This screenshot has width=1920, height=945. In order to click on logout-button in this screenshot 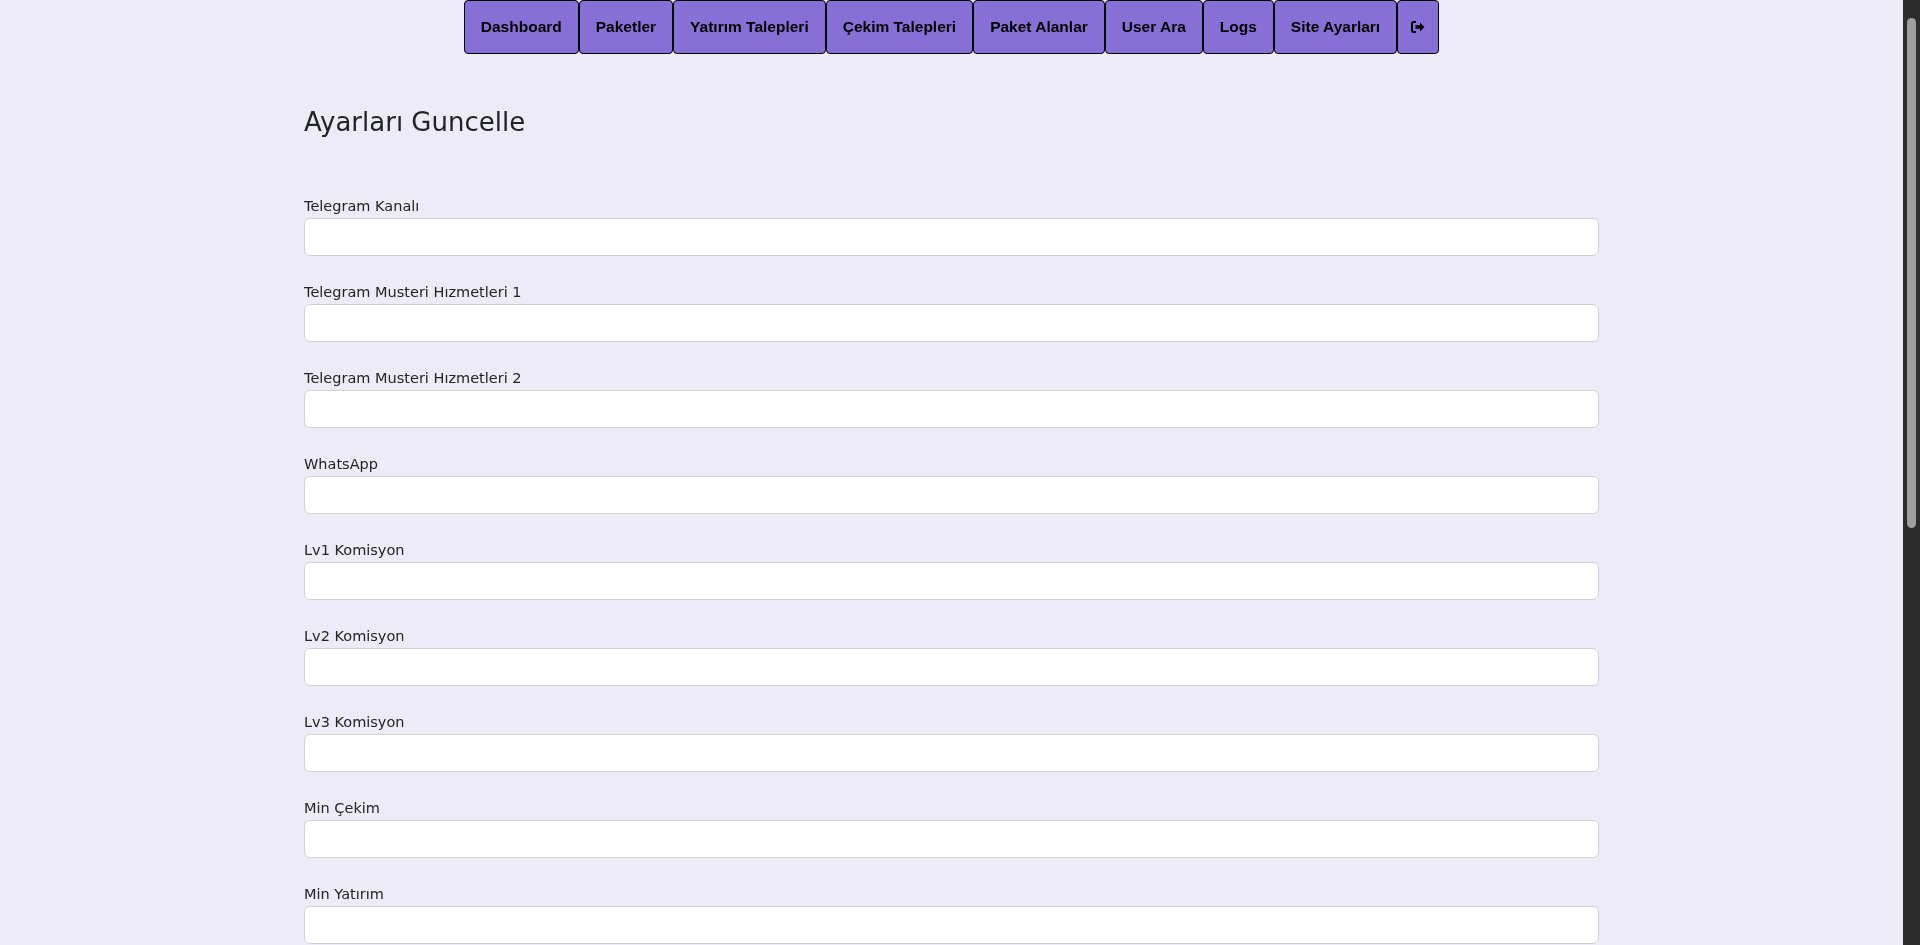, I will do `click(1418, 27)`.